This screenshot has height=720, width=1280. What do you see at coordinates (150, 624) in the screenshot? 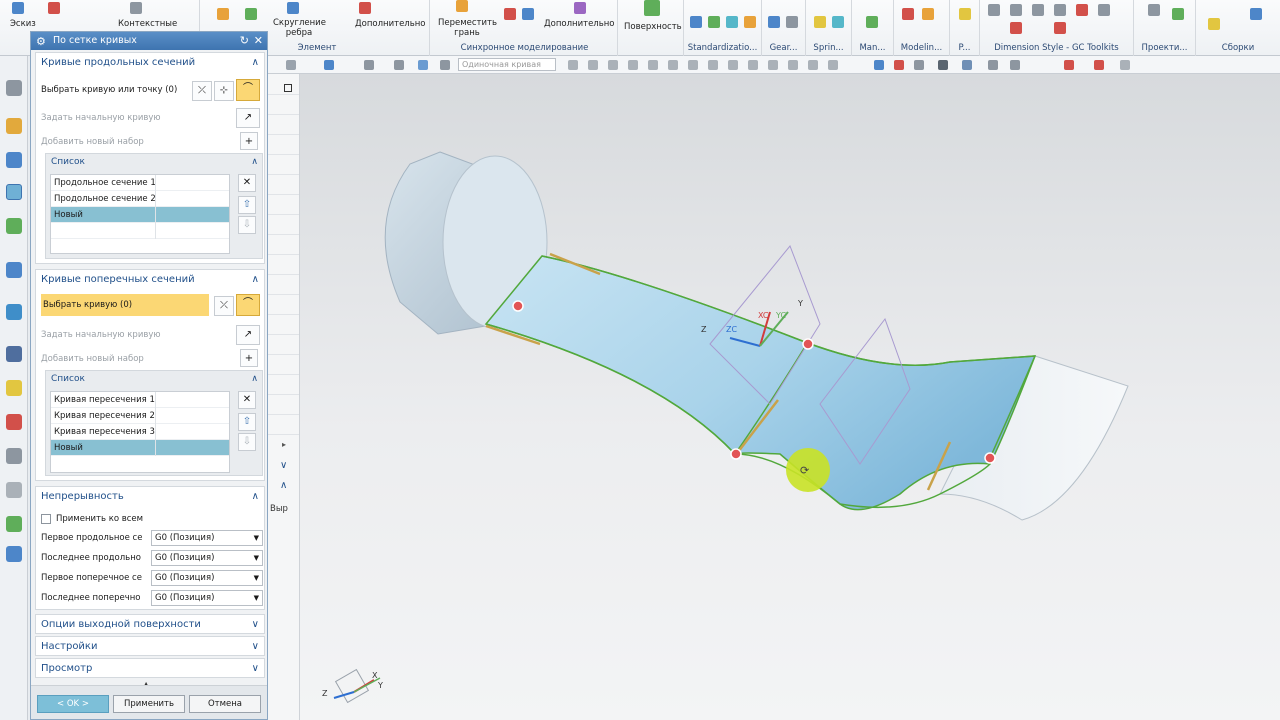
I see `output-surface-options-section: Опции выходной поверхности ∨` at bounding box center [150, 624].